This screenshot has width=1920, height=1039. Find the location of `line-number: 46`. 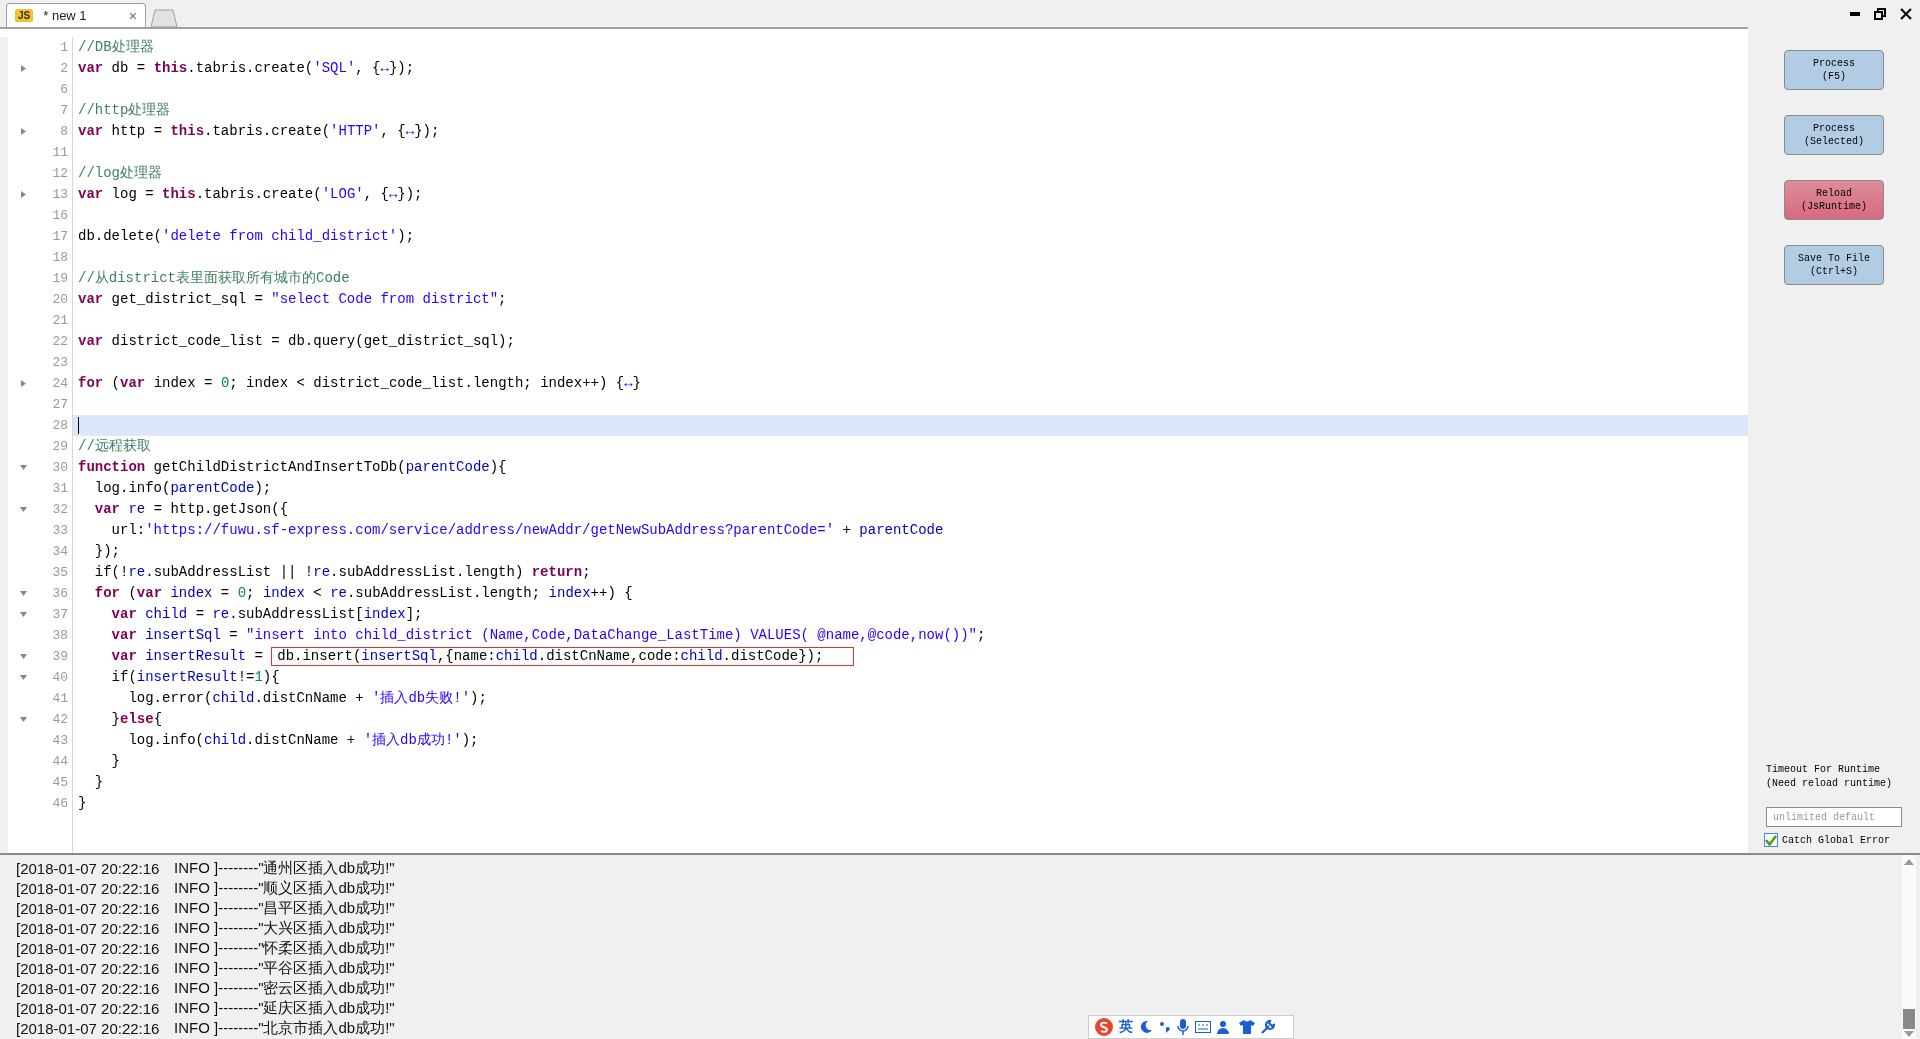

line-number: 46 is located at coordinates (59, 803).